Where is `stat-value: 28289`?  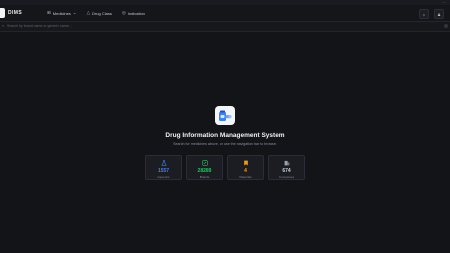
stat-value: 28289 is located at coordinates (204, 171).